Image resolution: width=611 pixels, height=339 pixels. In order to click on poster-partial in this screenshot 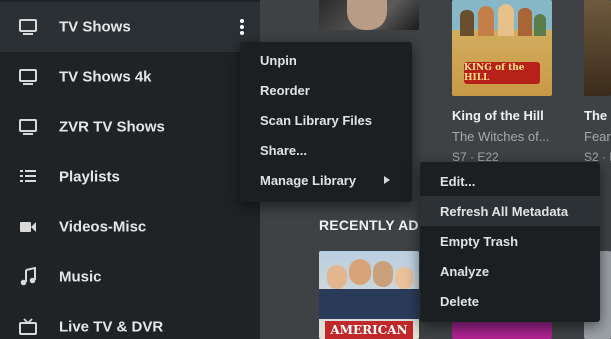, I will do `click(369, 15)`.